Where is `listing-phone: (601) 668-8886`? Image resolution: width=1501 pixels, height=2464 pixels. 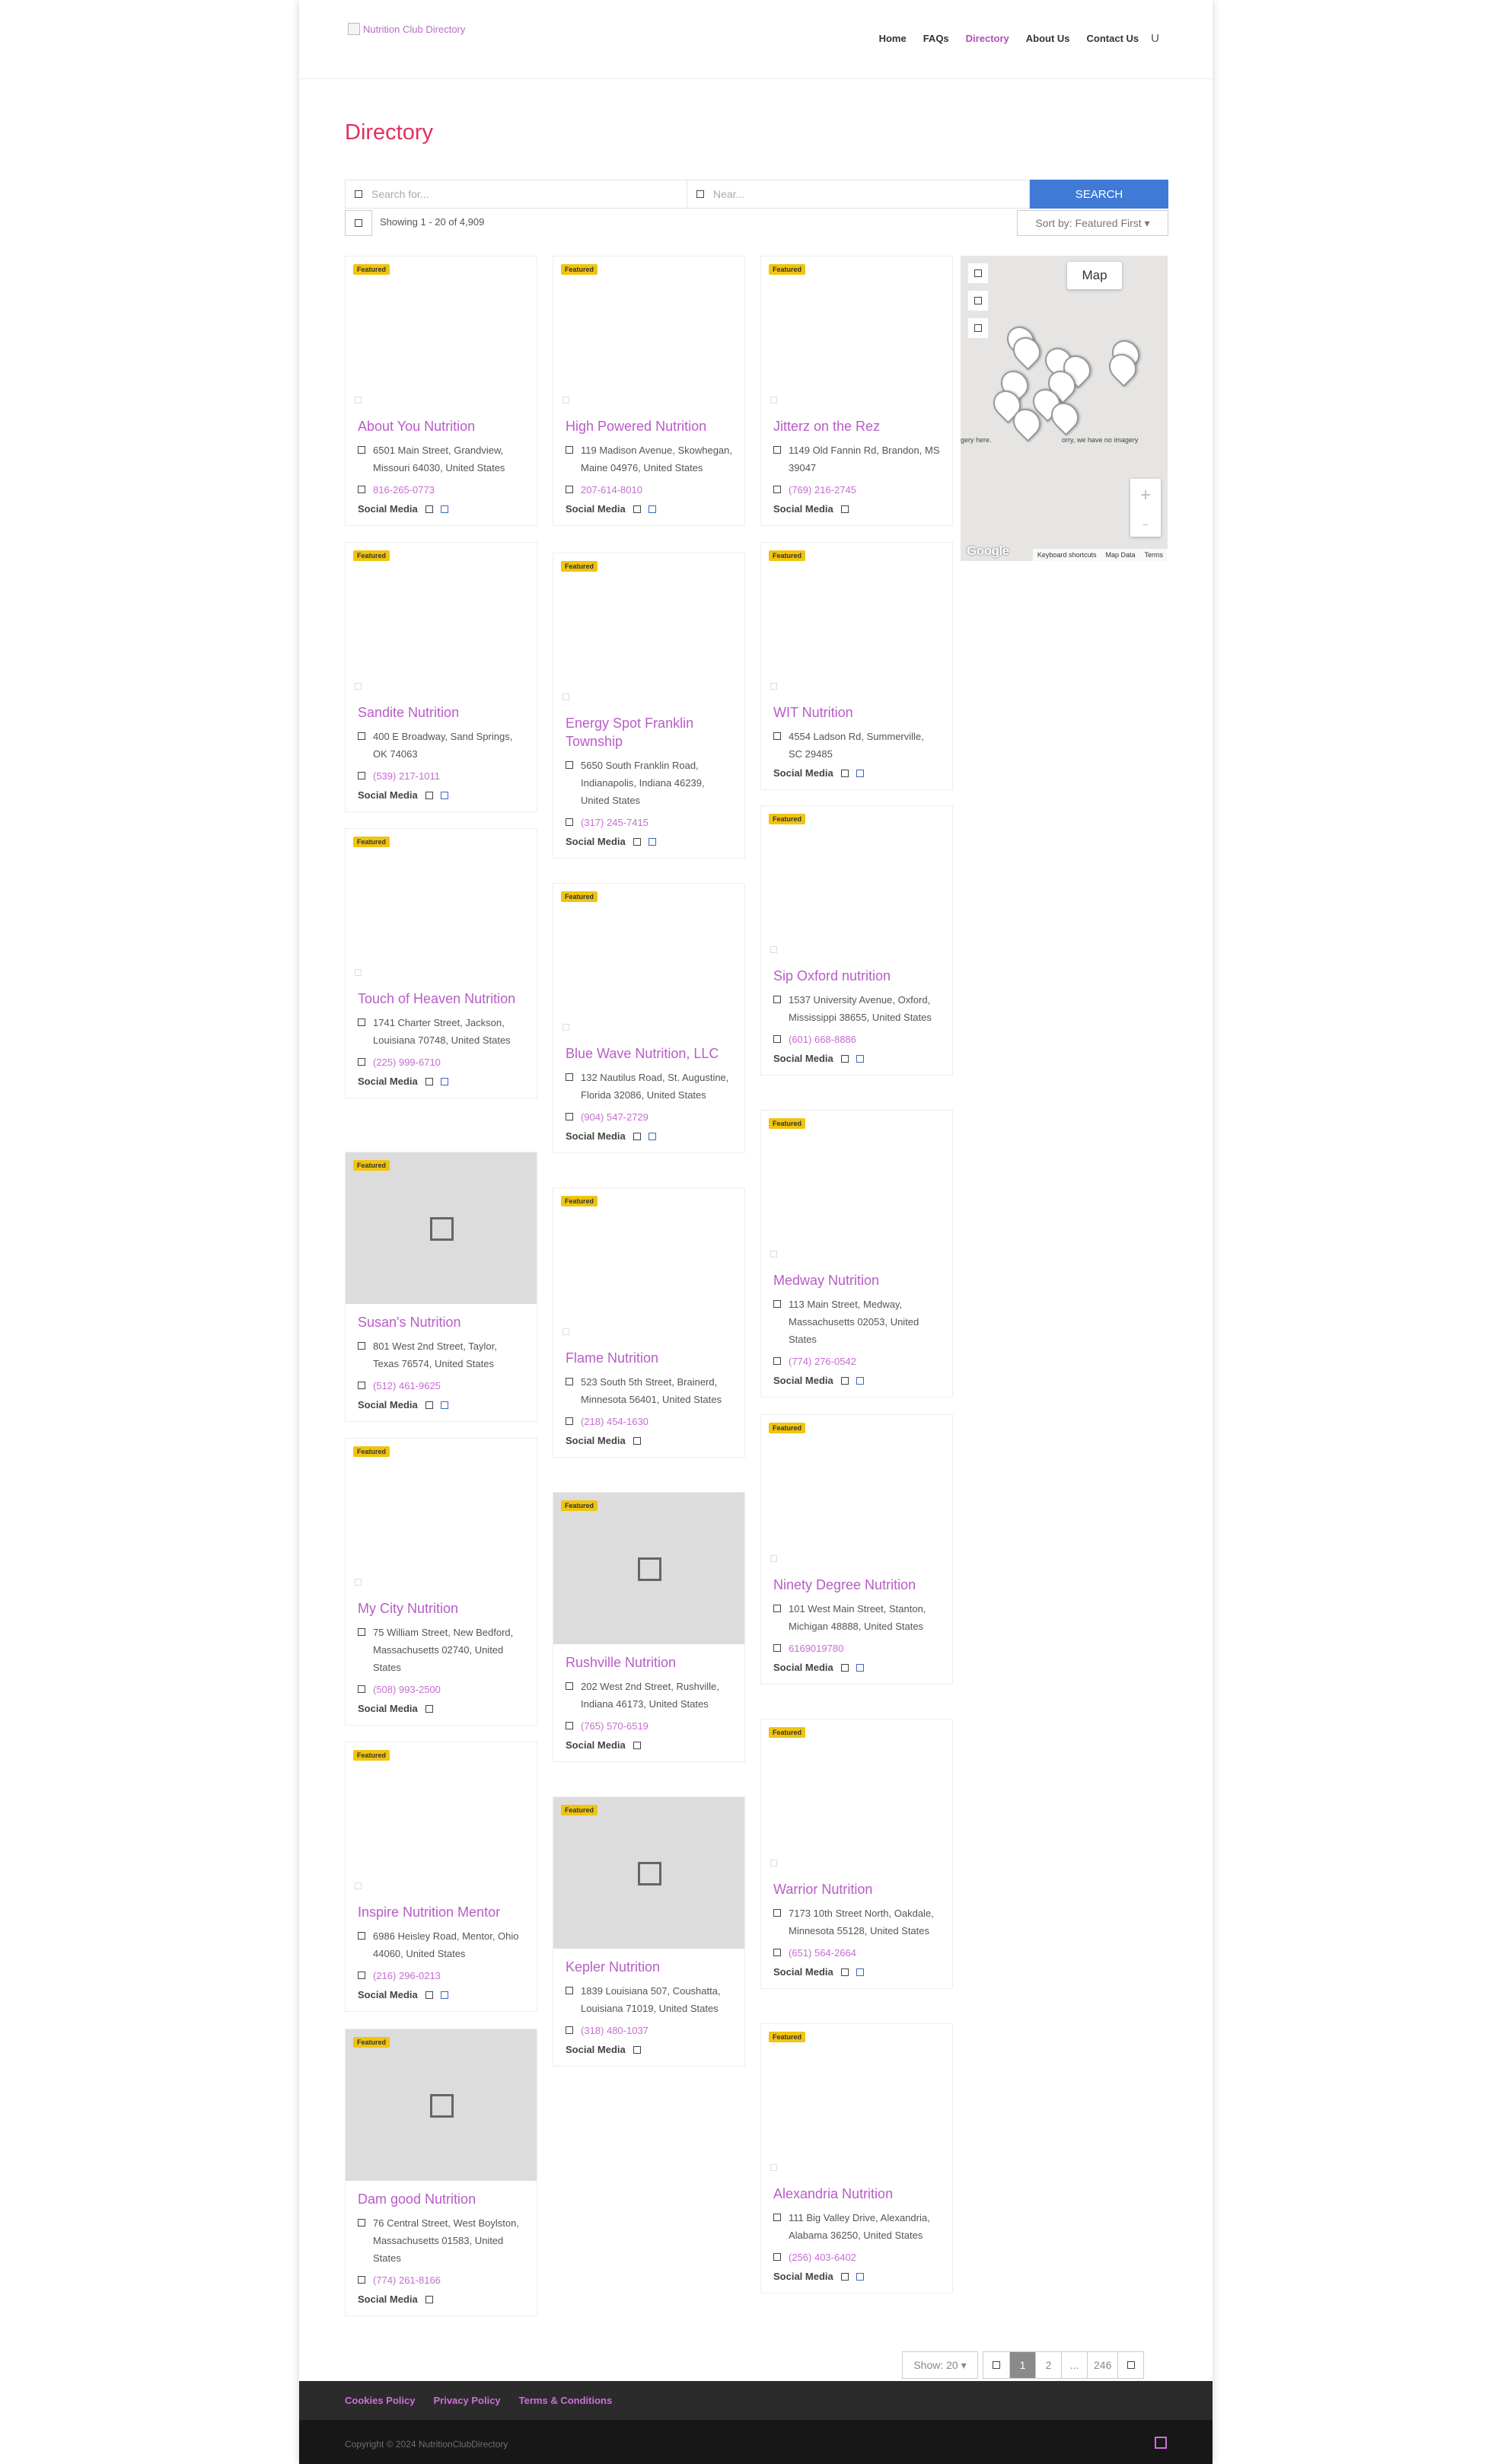 listing-phone: (601) 668-8886 is located at coordinates (823, 1039).